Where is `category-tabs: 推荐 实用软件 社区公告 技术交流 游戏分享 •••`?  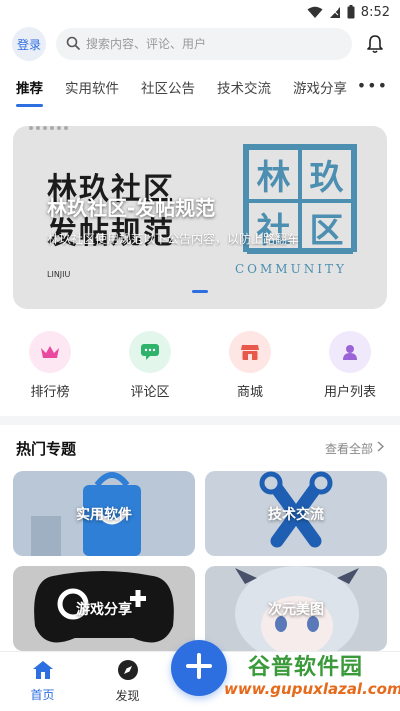
category-tabs: 推荐 实用软件 社区公告 技术交流 游戏分享 ••• is located at coordinates (200, 87).